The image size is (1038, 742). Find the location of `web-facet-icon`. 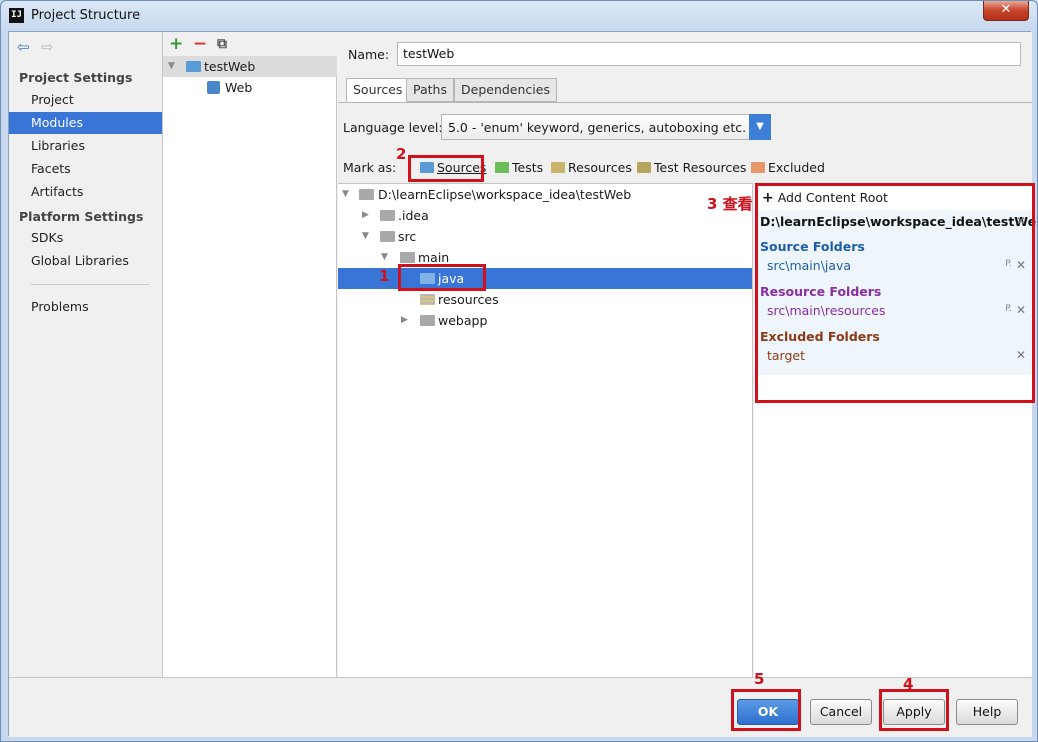

web-facet-icon is located at coordinates (213, 87).